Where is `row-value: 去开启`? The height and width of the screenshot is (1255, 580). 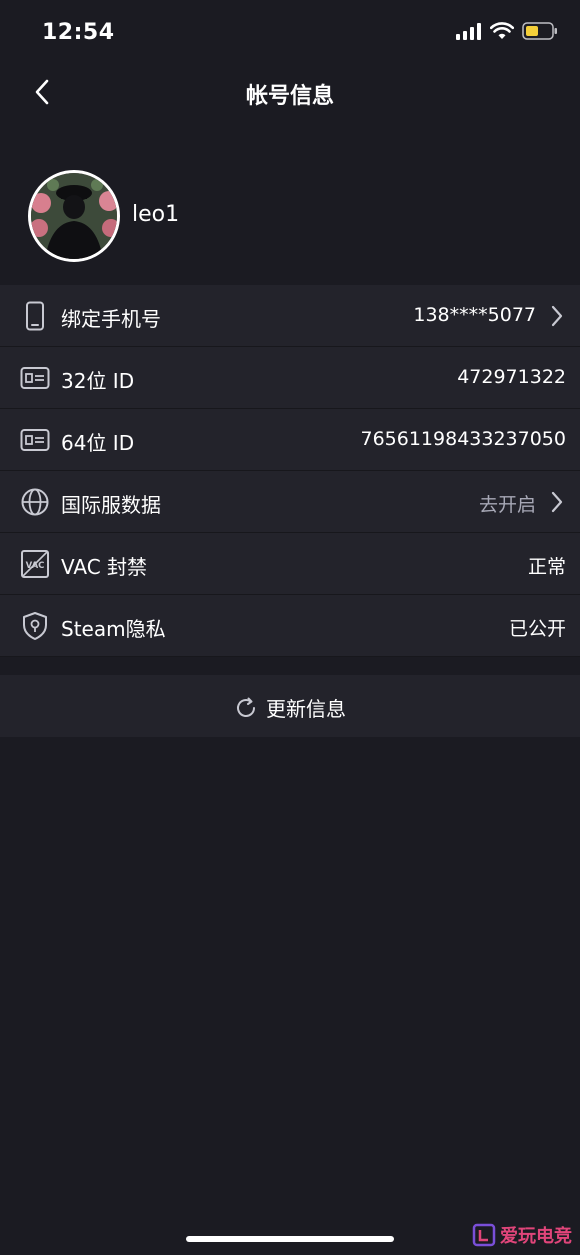 row-value: 去开启 is located at coordinates (507, 505).